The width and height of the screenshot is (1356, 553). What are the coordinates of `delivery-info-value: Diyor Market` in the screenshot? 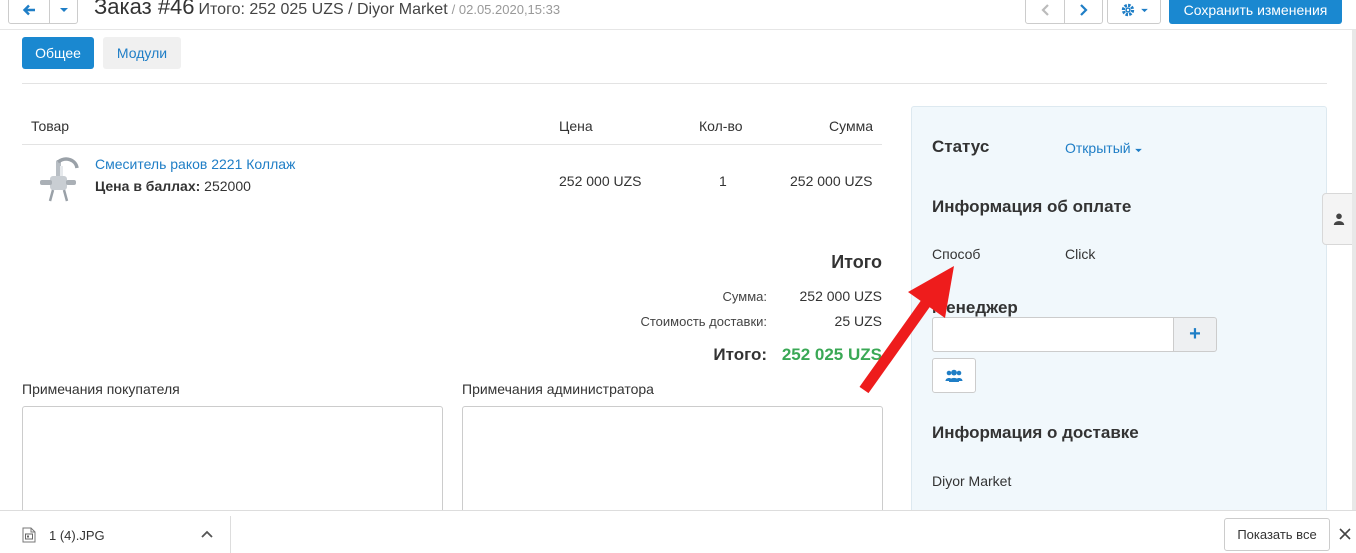 It's located at (972, 481).